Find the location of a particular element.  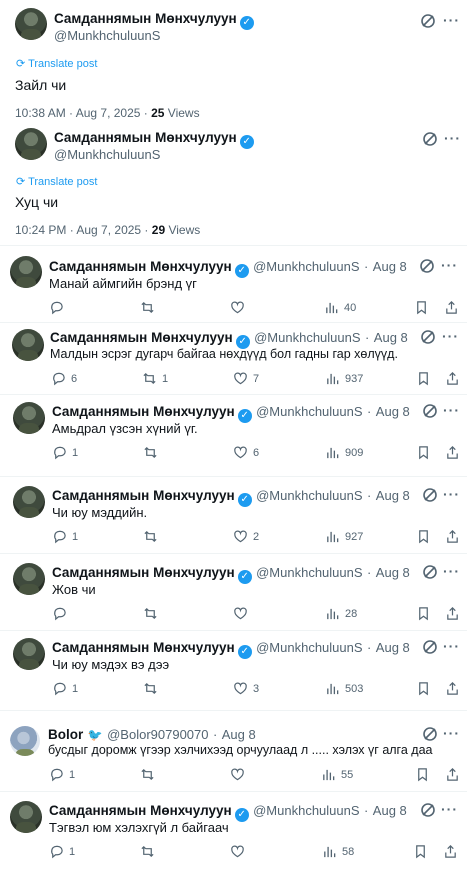

repost-button: 1 is located at coordinates (155, 378).